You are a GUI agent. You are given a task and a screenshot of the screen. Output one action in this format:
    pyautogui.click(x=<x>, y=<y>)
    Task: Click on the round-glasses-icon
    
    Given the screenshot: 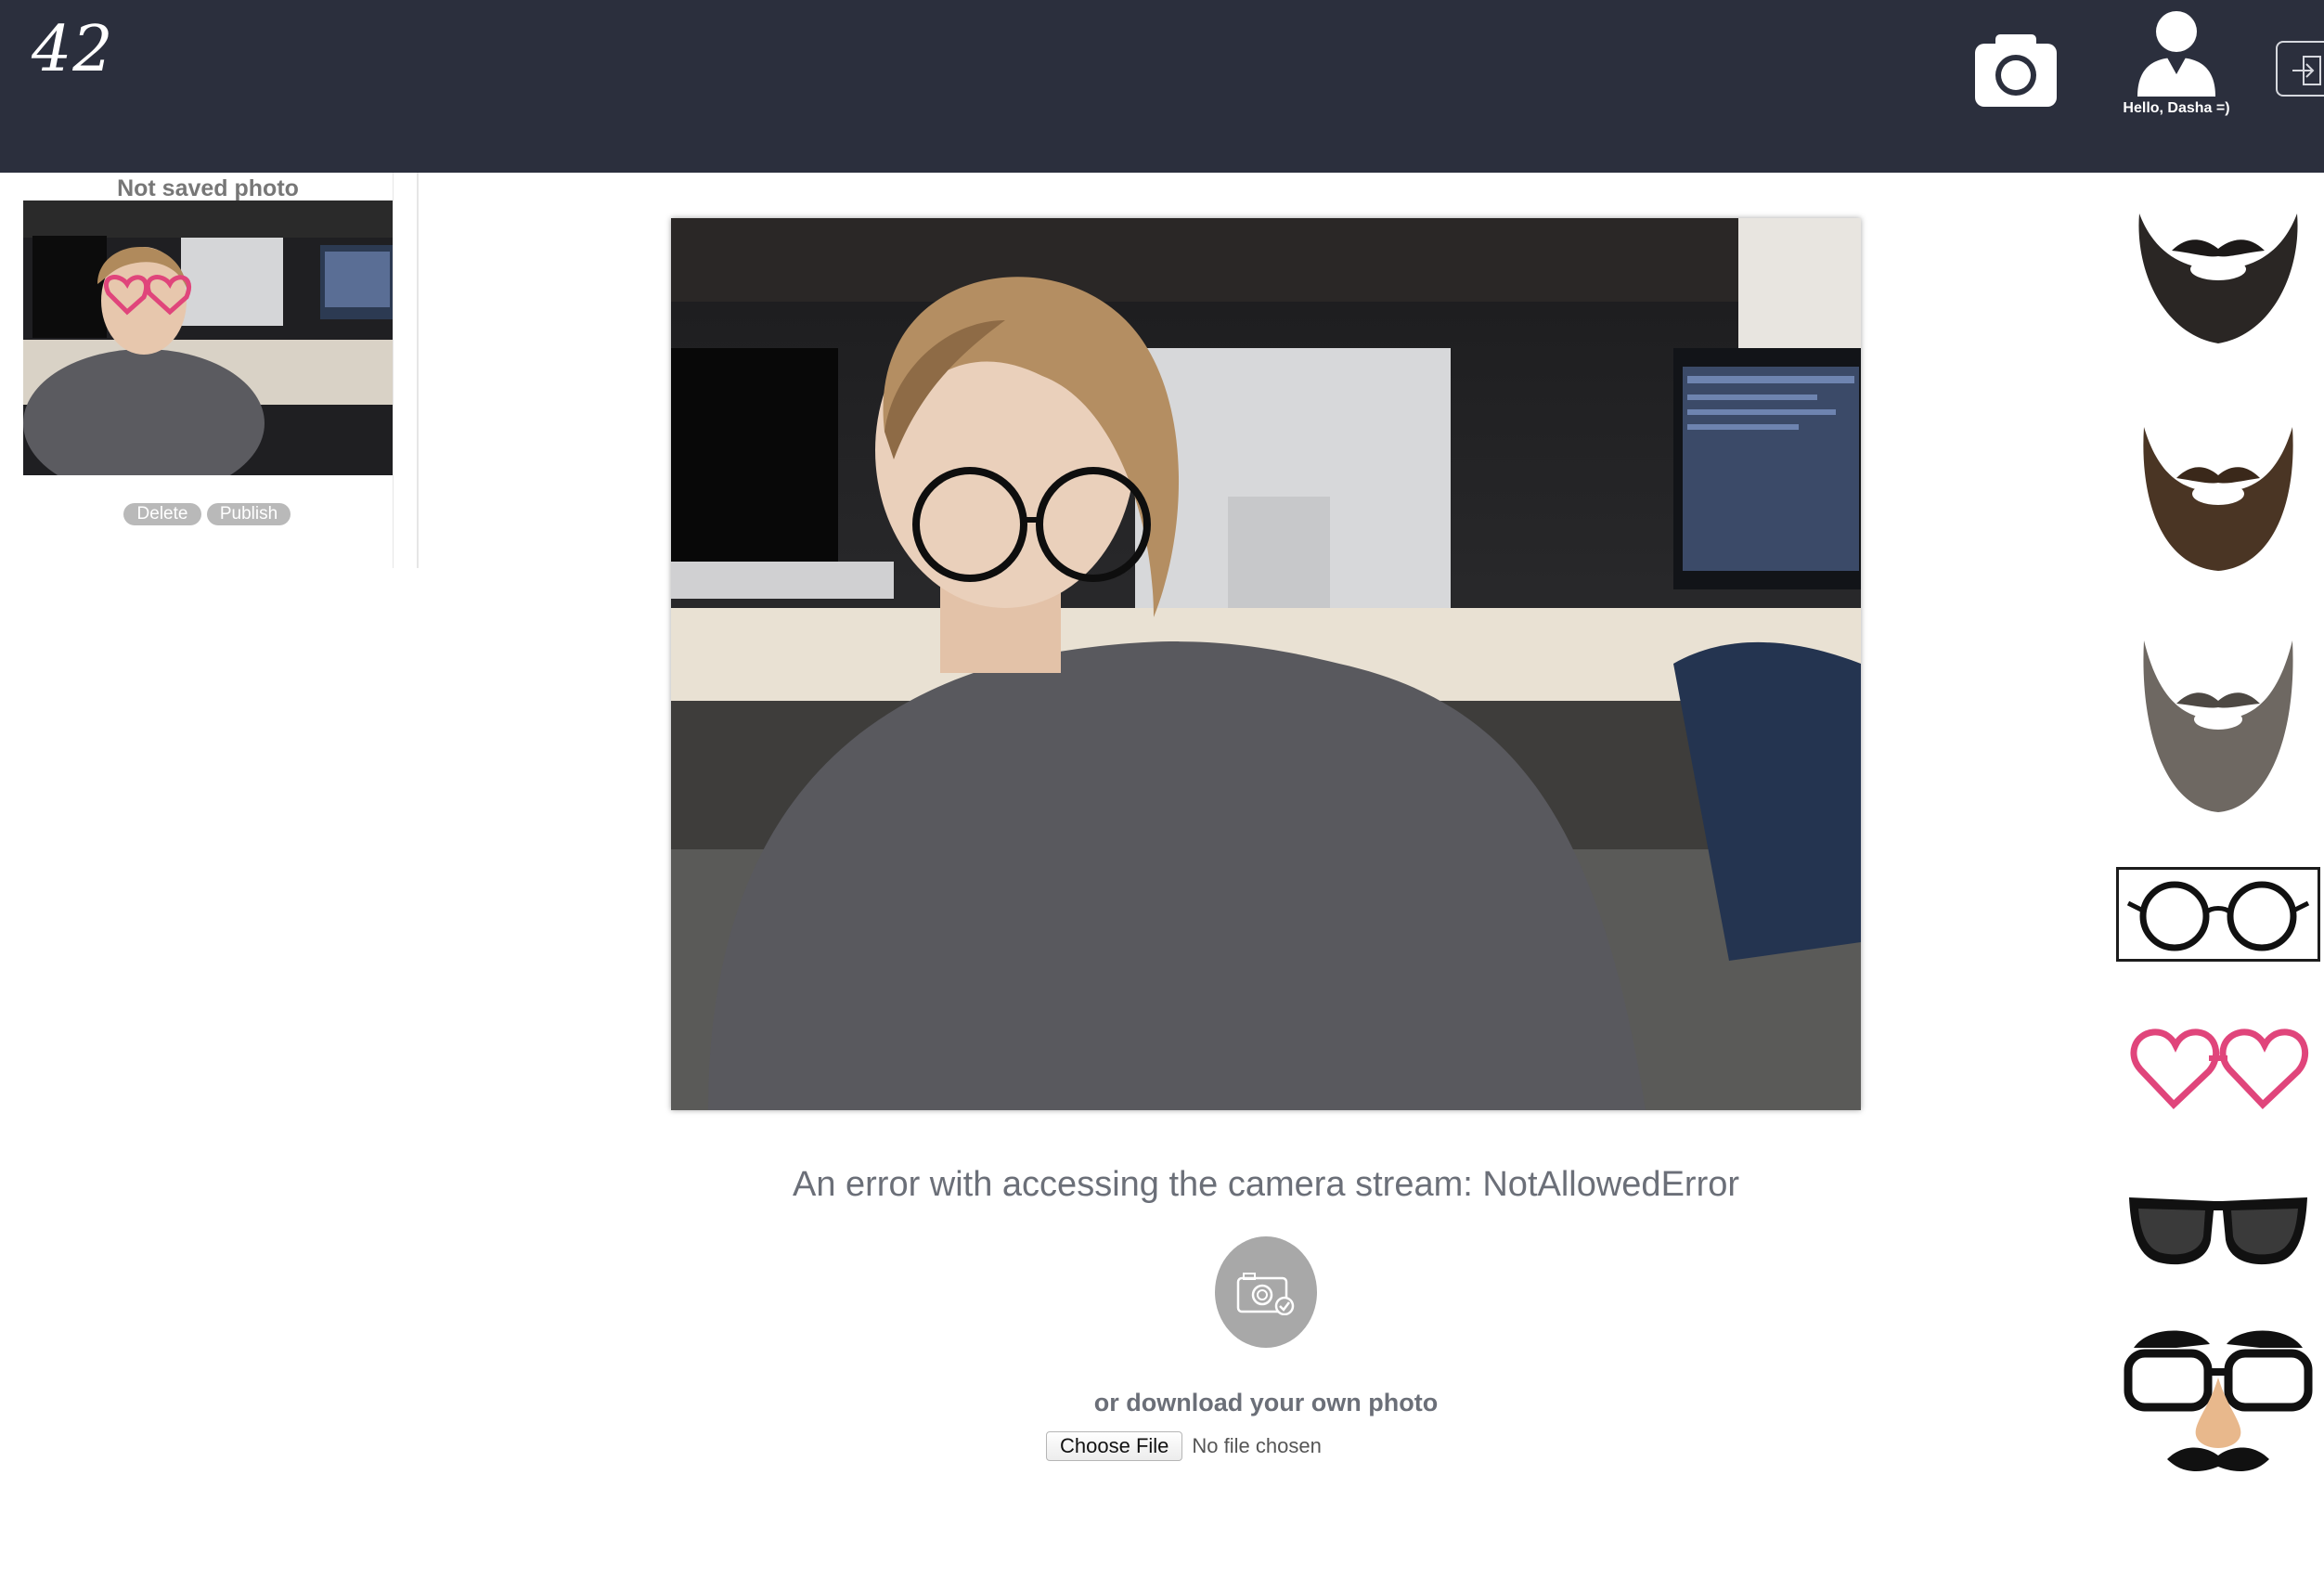 What is the action you would take?
    pyautogui.click(x=2218, y=916)
    